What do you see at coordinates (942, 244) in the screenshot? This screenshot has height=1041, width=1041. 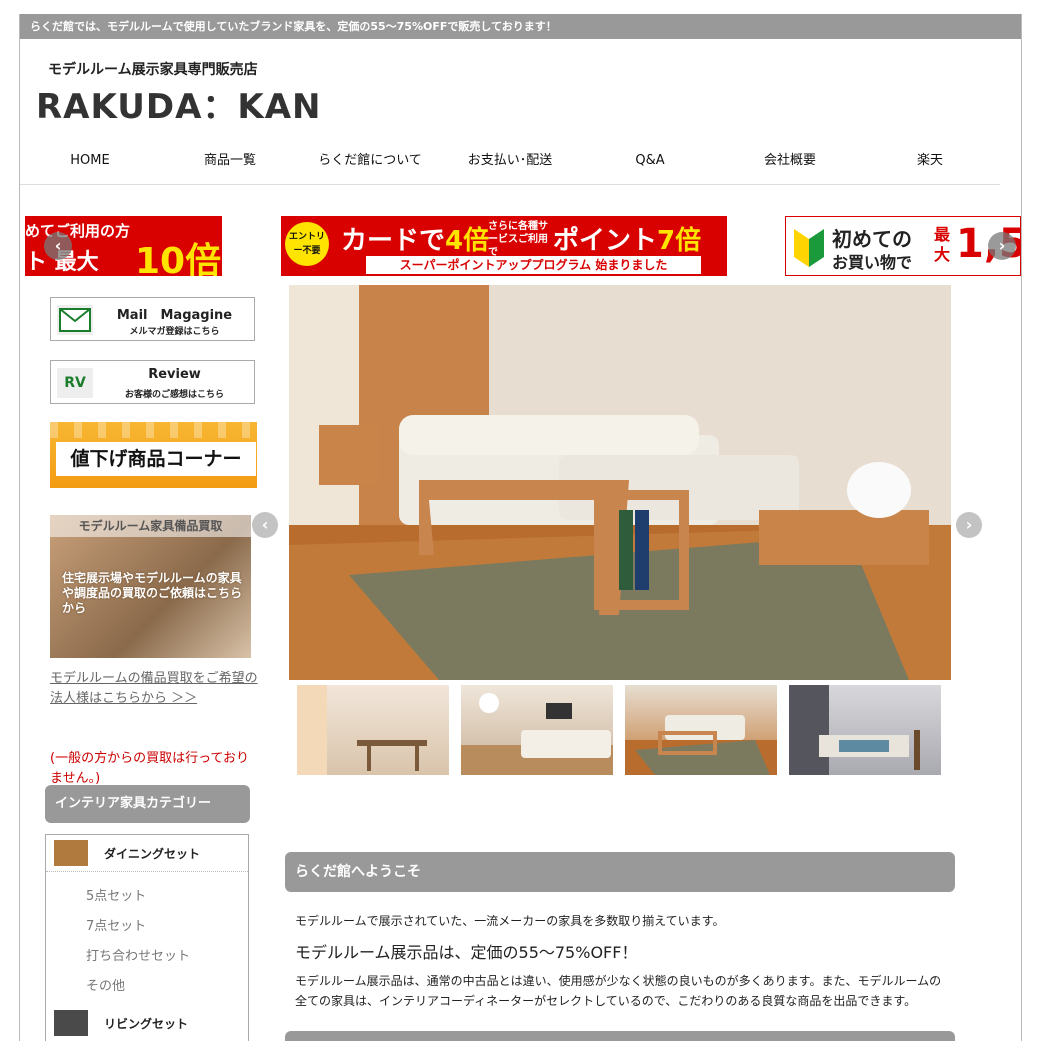 I see `banner-right-max: 最大` at bounding box center [942, 244].